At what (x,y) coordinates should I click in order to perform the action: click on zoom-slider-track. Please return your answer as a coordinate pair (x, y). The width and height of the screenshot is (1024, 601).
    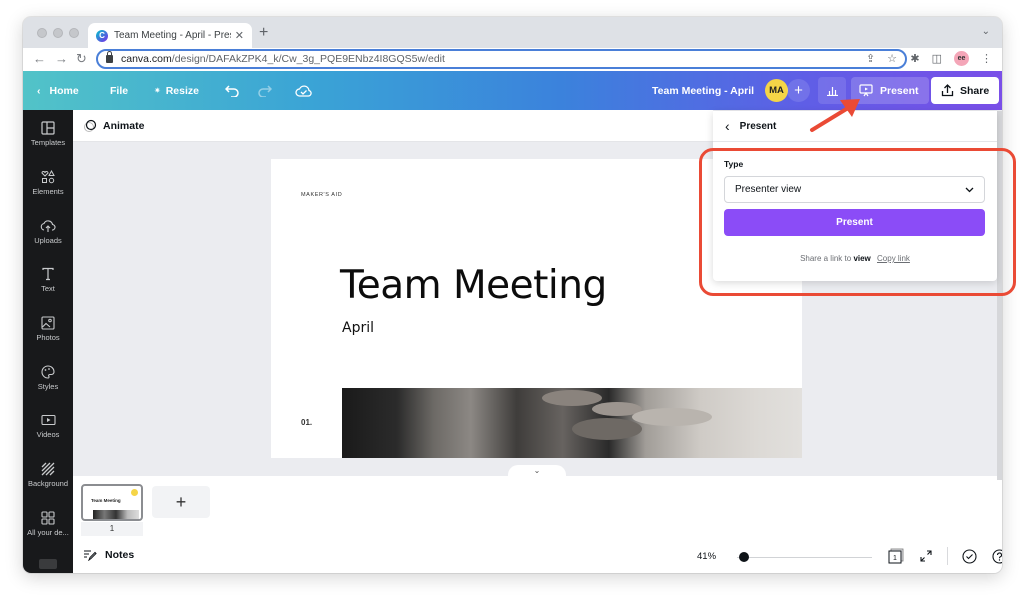
    Looking at the image, I should click on (804, 557).